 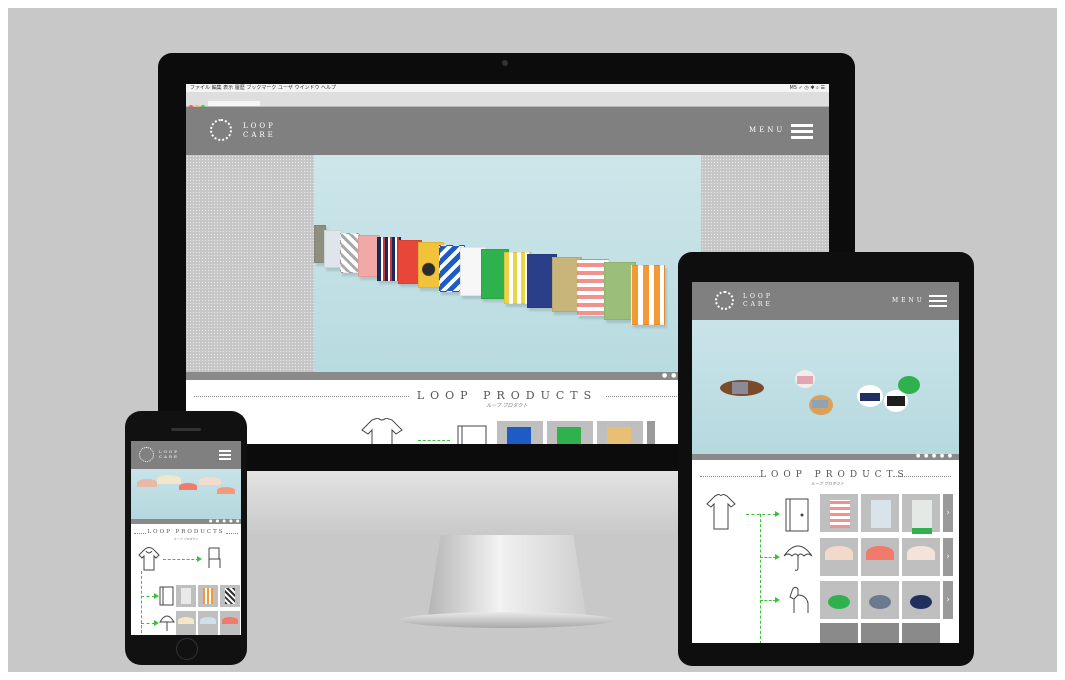 I want to click on ipad-products-subheading: ループ プロダクト, so click(x=827, y=483).